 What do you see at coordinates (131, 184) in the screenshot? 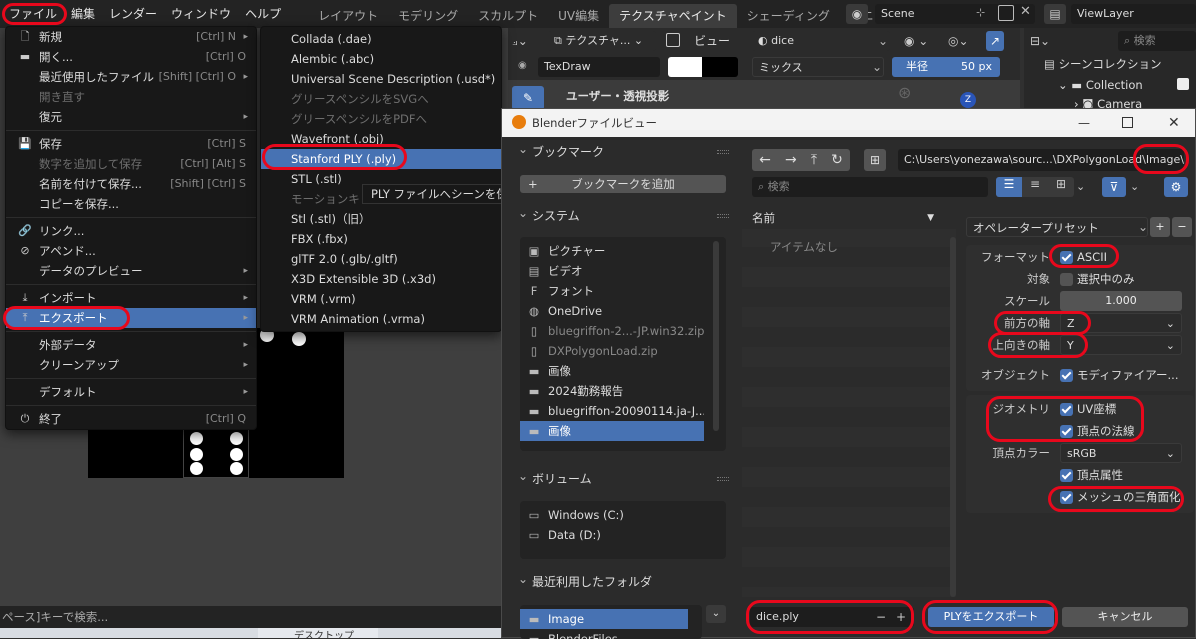
I see `file-menu-item: 名前を付けて保存... [Shift] [Ctrl] S` at bounding box center [131, 184].